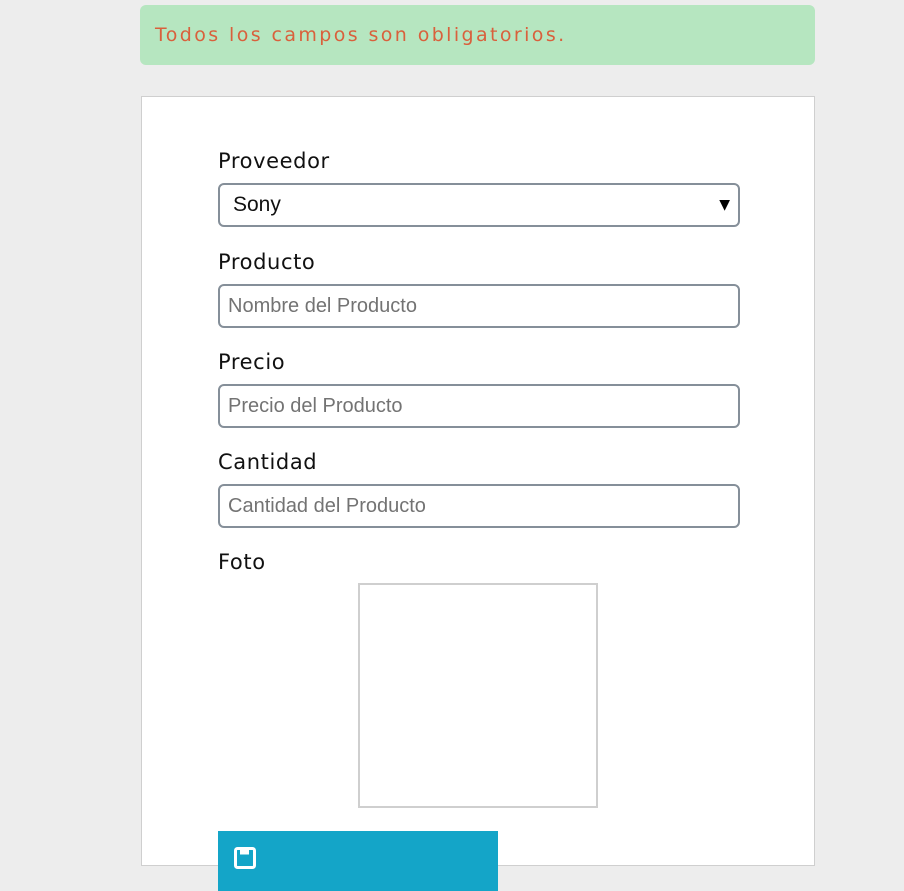  I want to click on save-icon, so click(245, 858).